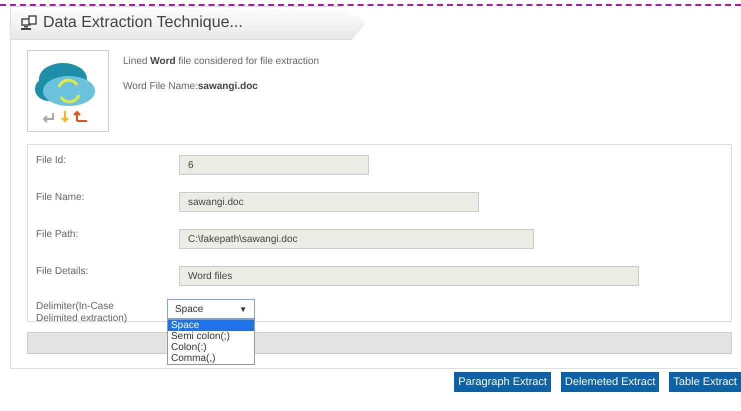 The image size is (741, 411). What do you see at coordinates (502, 382) in the screenshot?
I see `extract-button: Paragraph Extract` at bounding box center [502, 382].